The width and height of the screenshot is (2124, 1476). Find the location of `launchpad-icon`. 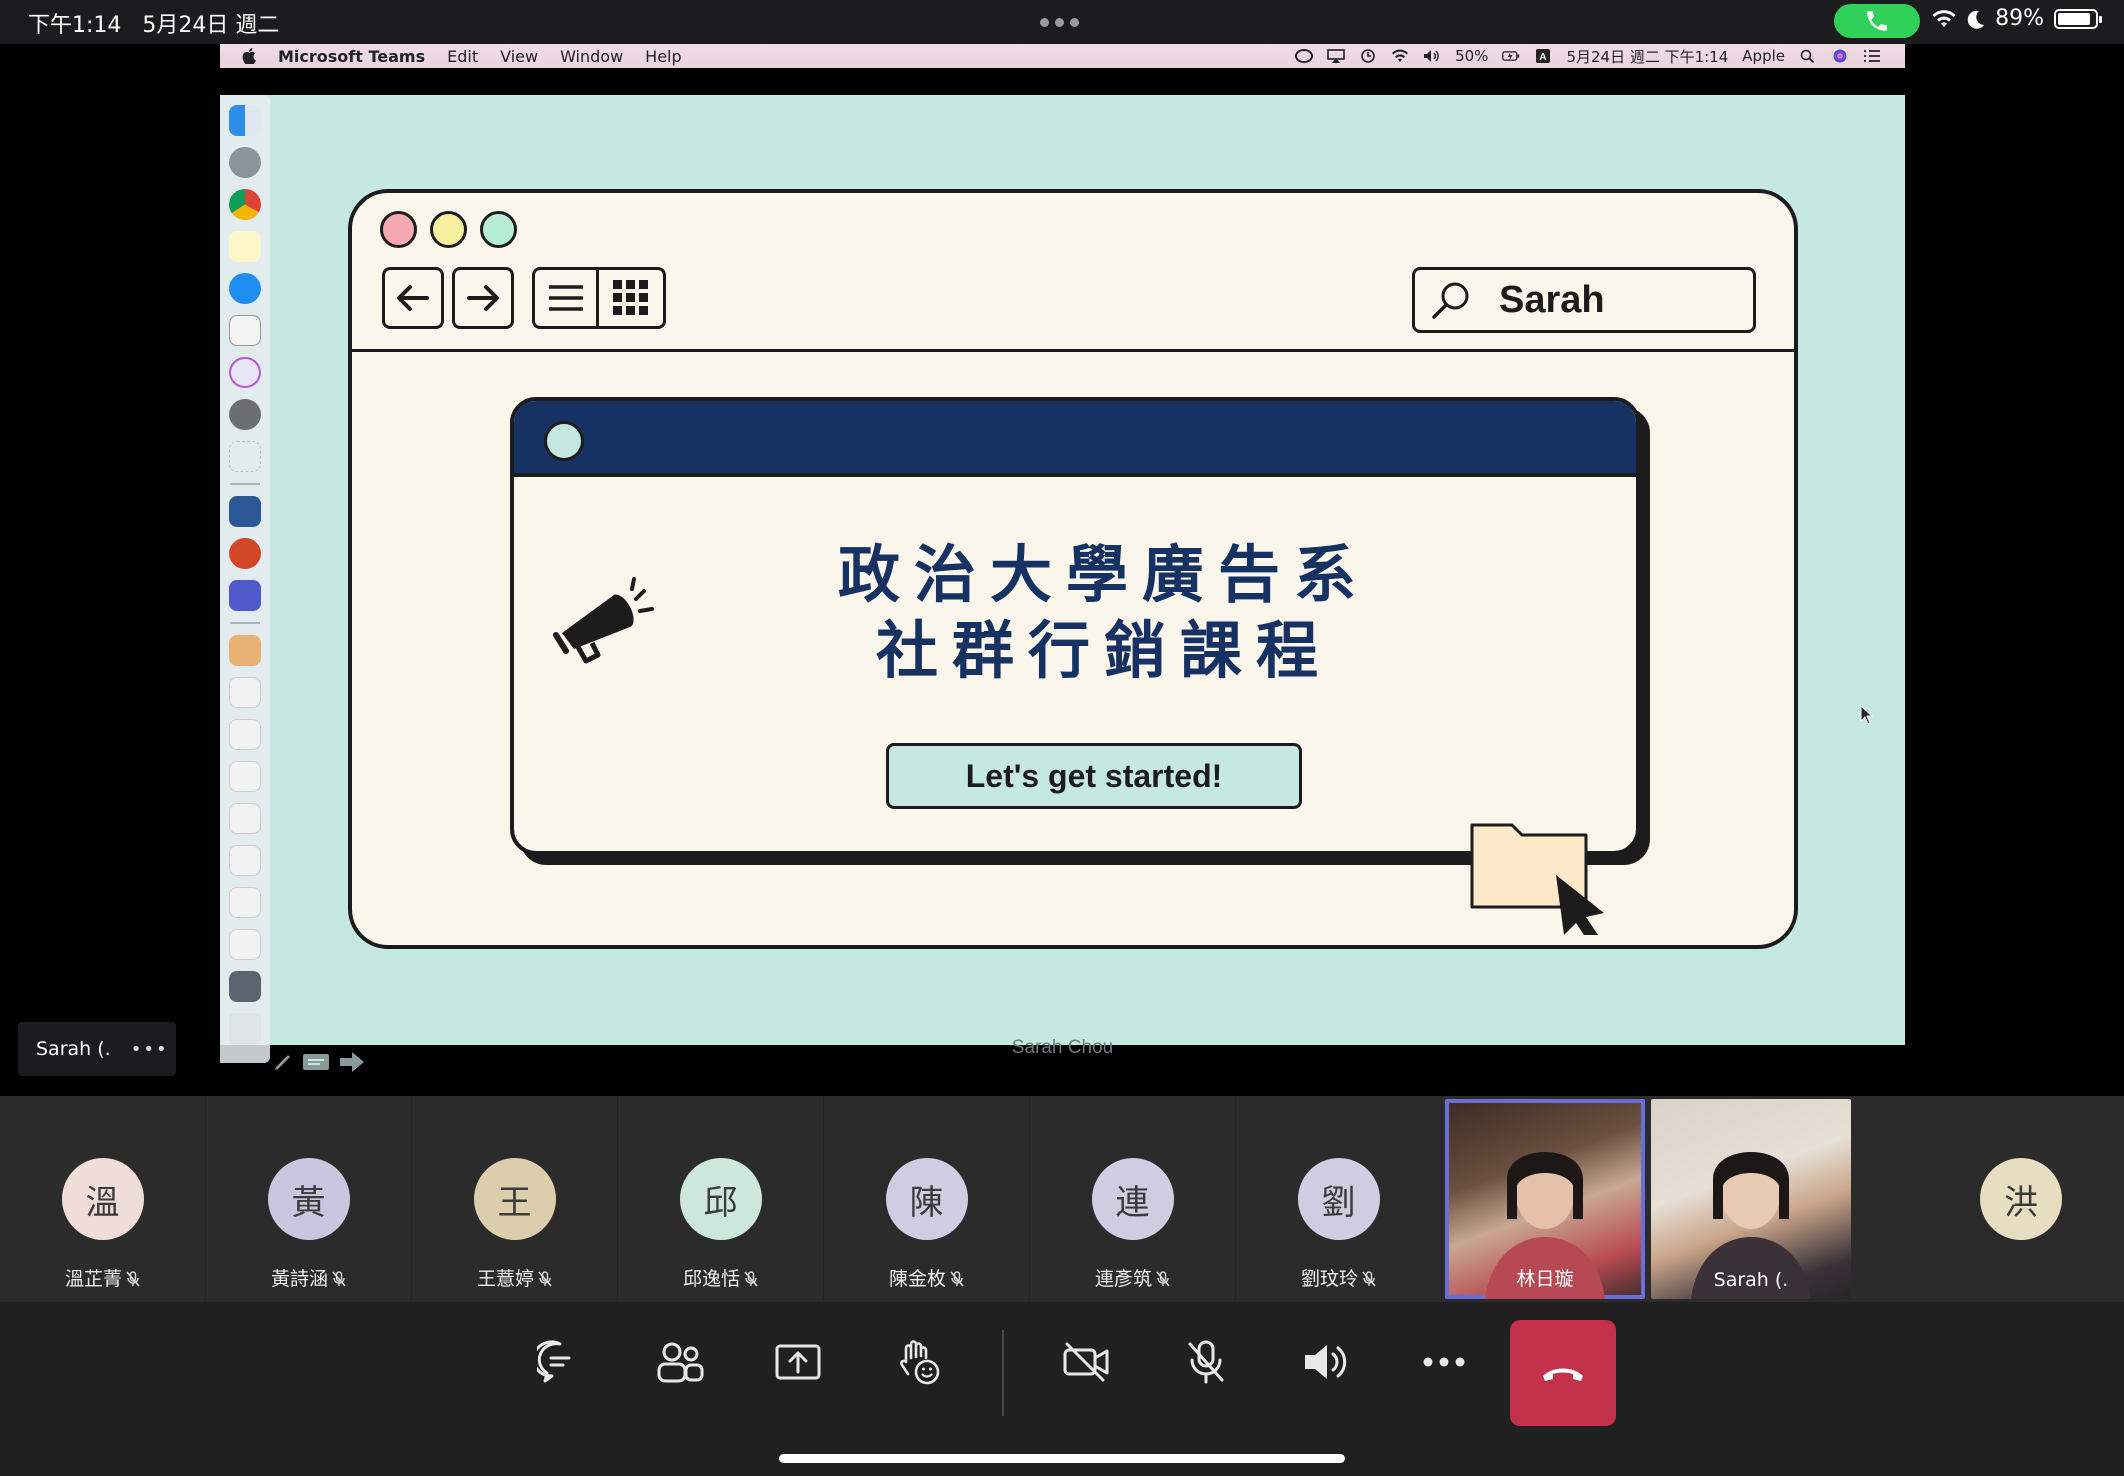

launchpad-icon is located at coordinates (245, 162).